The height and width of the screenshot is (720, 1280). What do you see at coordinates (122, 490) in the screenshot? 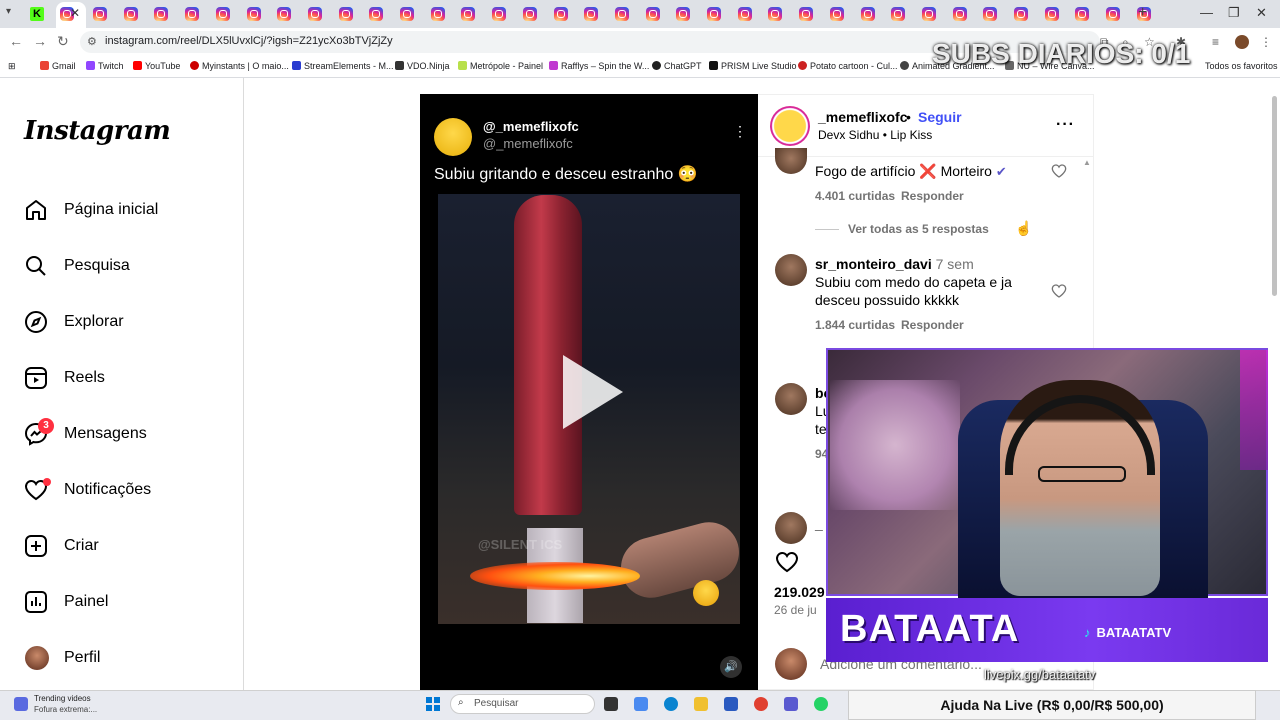
I see `sidebar-item-notifications: Notificações` at bounding box center [122, 490].